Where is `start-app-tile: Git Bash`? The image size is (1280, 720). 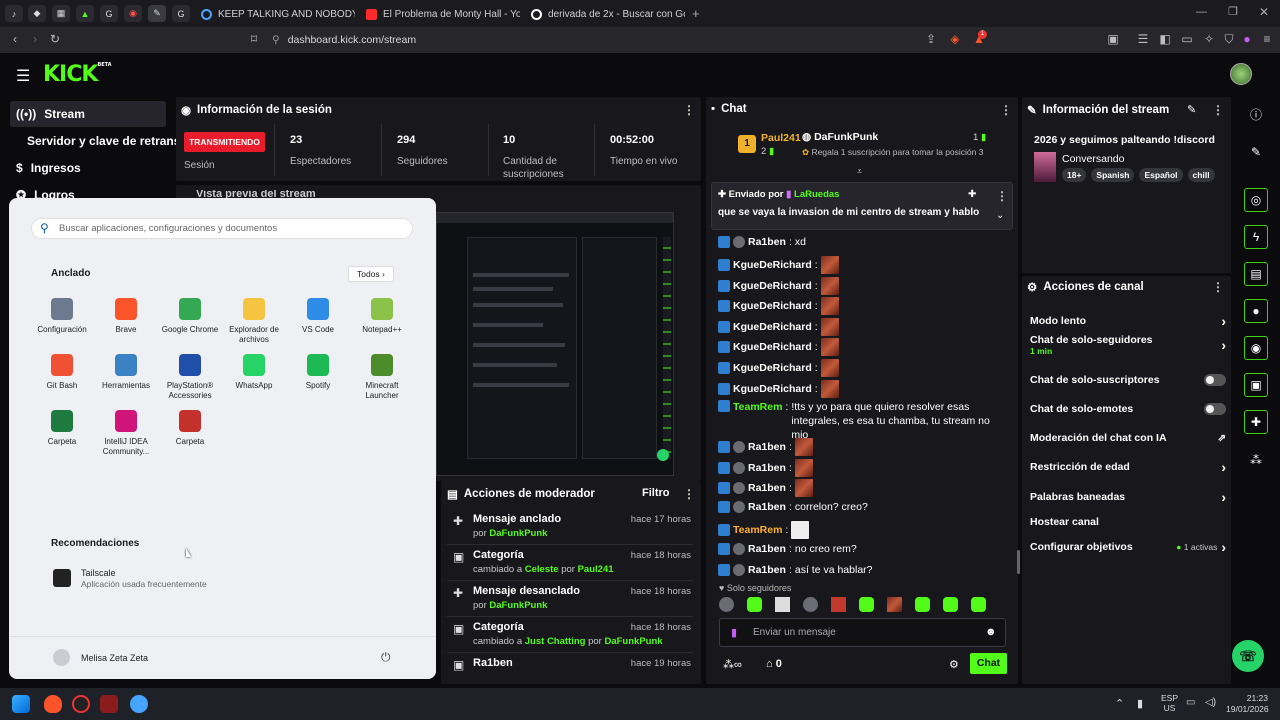
start-app-tile: Git Bash is located at coordinates (62, 372).